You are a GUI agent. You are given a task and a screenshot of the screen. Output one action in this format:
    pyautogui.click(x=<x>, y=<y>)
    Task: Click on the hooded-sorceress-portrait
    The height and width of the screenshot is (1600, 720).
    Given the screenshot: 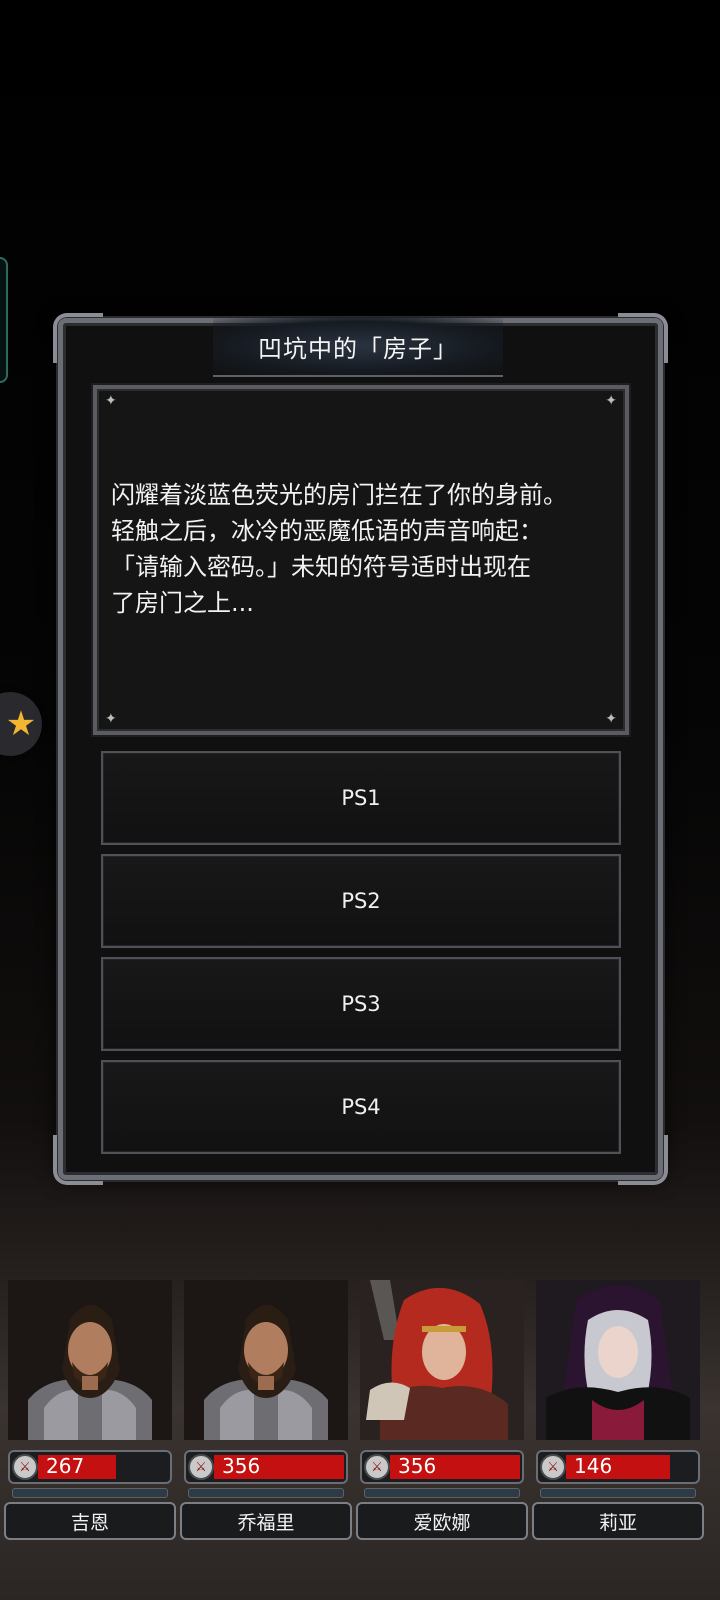 What is the action you would take?
    pyautogui.click(x=618, y=1360)
    